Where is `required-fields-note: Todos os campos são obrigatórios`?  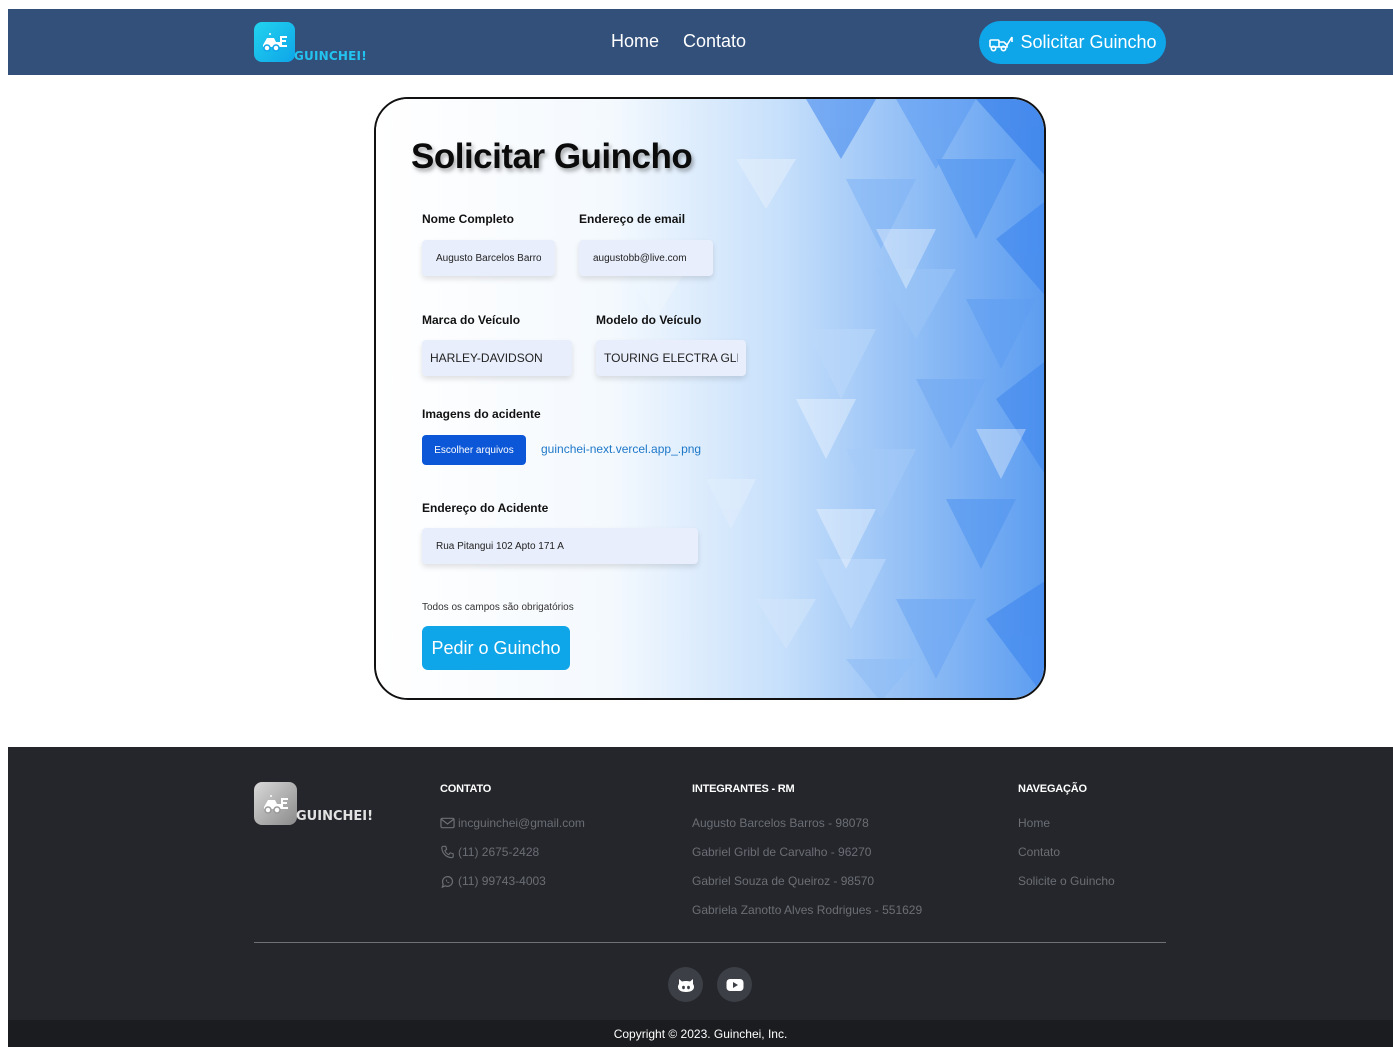 required-fields-note: Todos os campos são obrigatórios is located at coordinates (498, 607).